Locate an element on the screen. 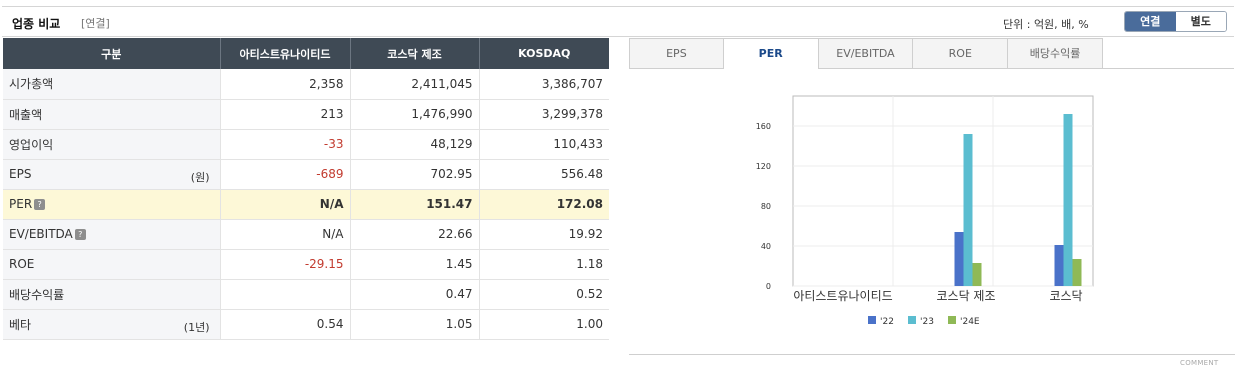 The width and height of the screenshot is (1237, 377). row-label-text: 베타 is located at coordinates (20, 324).